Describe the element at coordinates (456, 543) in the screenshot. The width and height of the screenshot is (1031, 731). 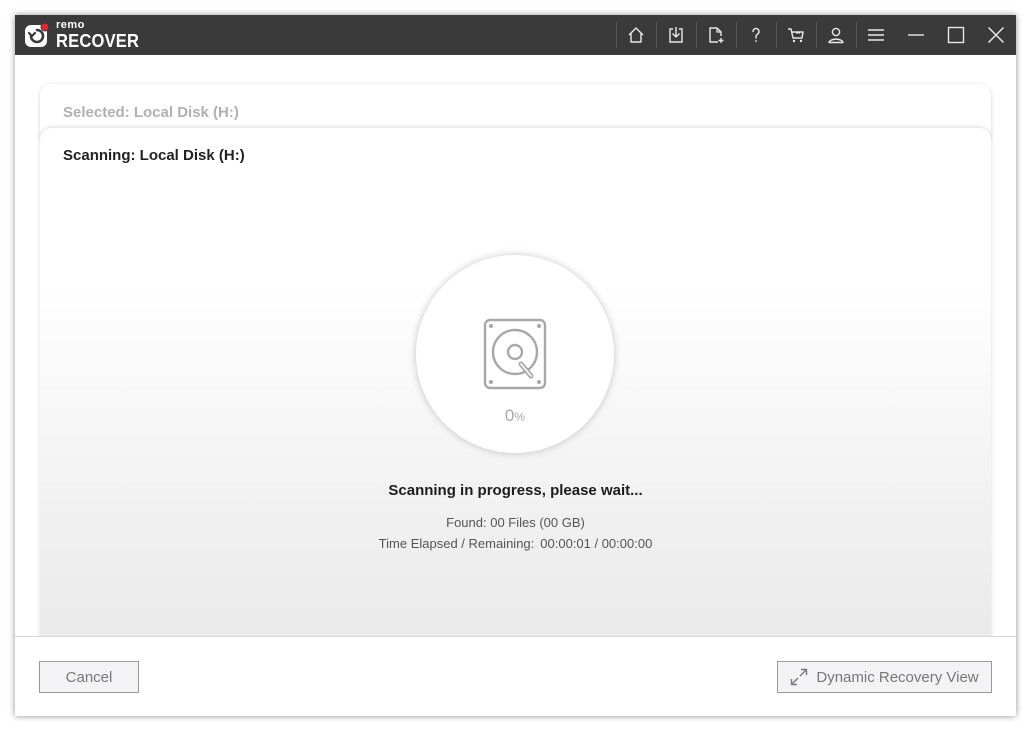
I see `time-label: Time Elapsed / Remaining:` at that location.